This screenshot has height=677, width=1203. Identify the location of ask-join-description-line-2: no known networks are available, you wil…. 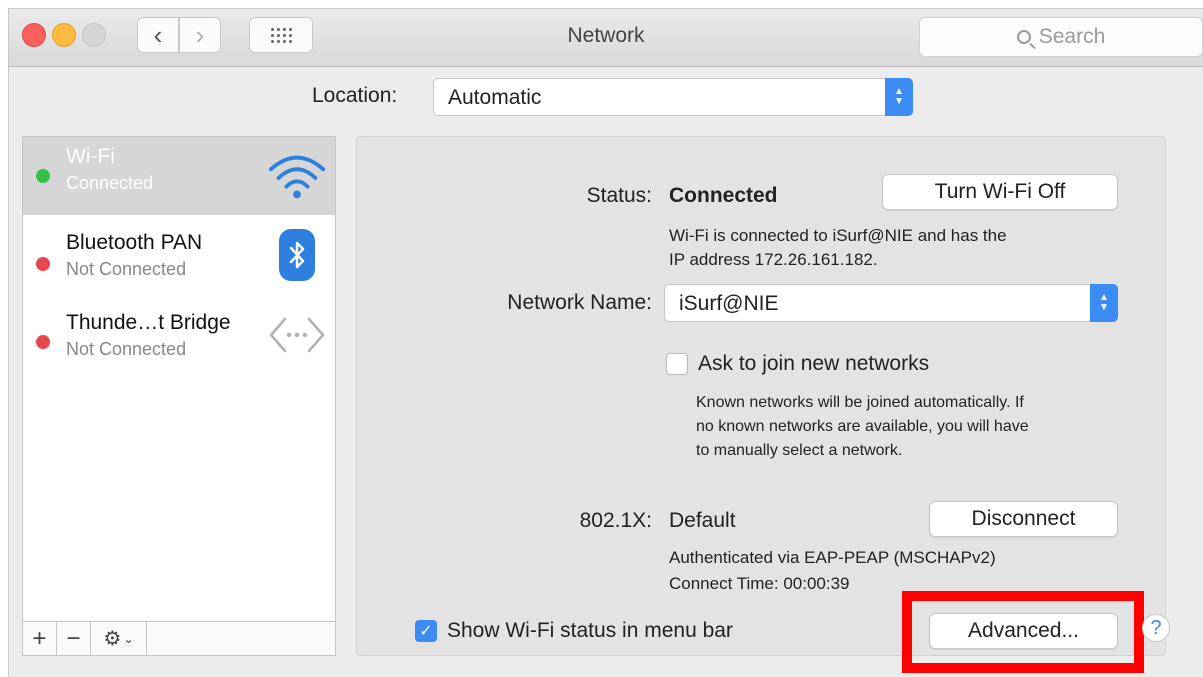
(862, 426).